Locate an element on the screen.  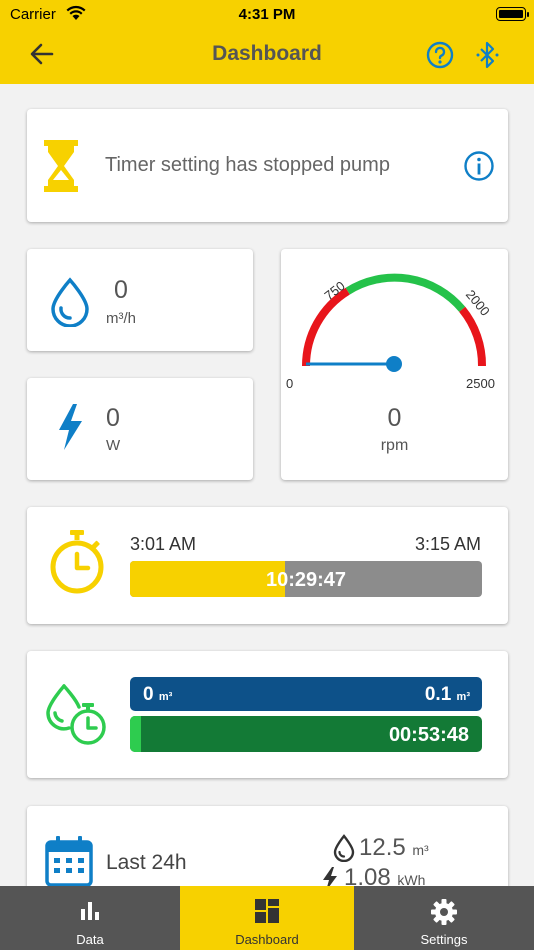
pump-status-card: Timer setting has stopped pump is located at coordinates (267, 165).